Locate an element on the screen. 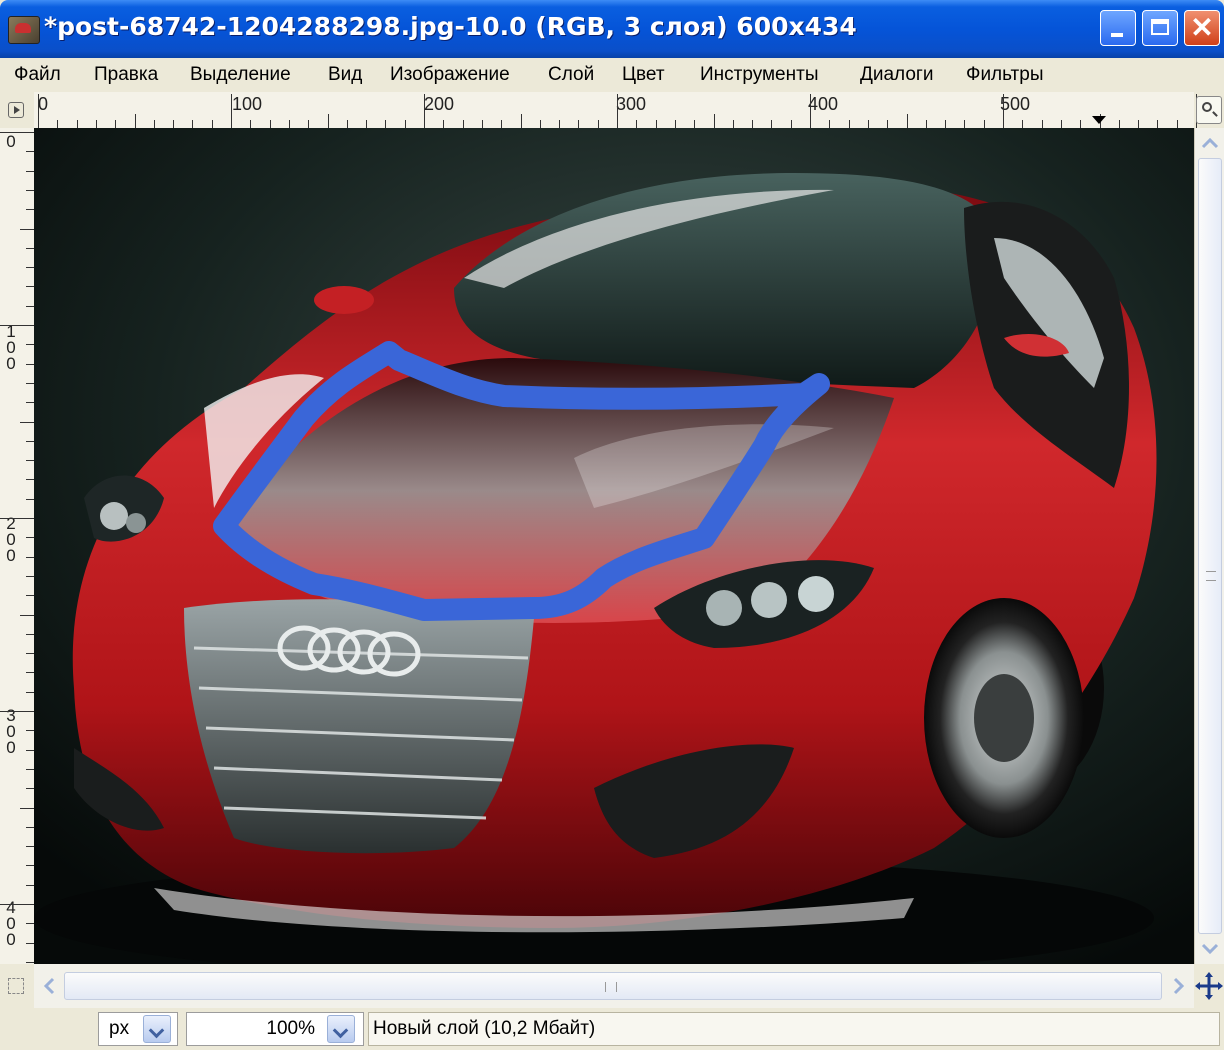 This screenshot has width=1224, height=1050. menu-triangle-icon is located at coordinates (16, 110).